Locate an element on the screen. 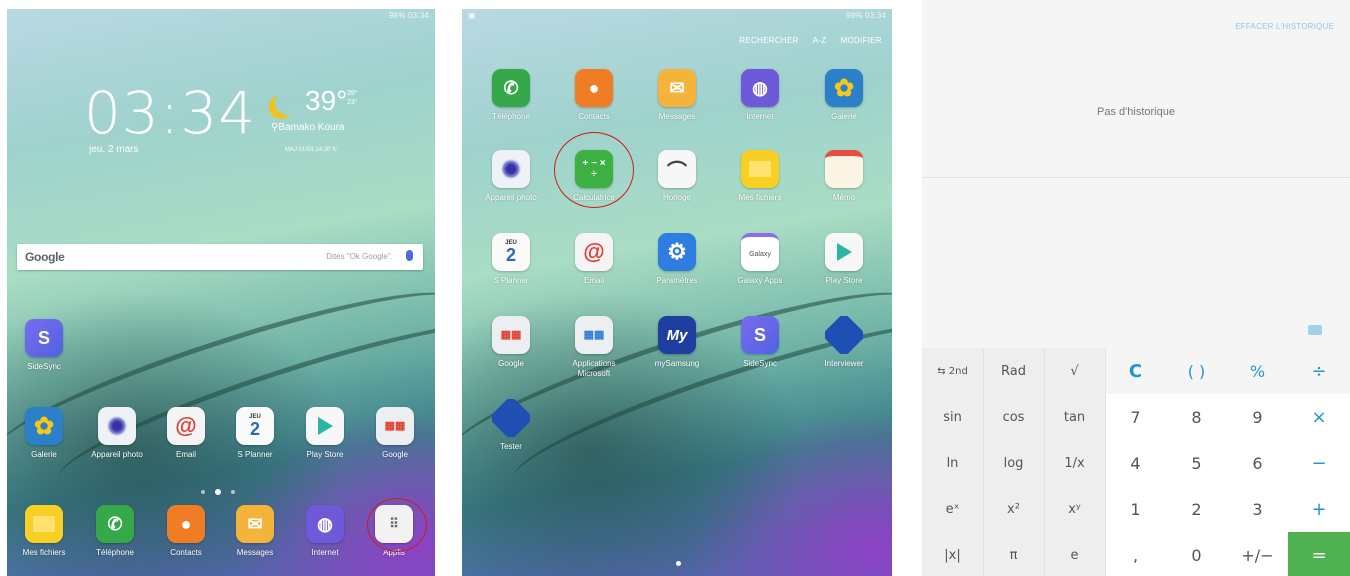 This screenshot has height=576, width=1350. abs-button: |x| is located at coordinates (952, 554).